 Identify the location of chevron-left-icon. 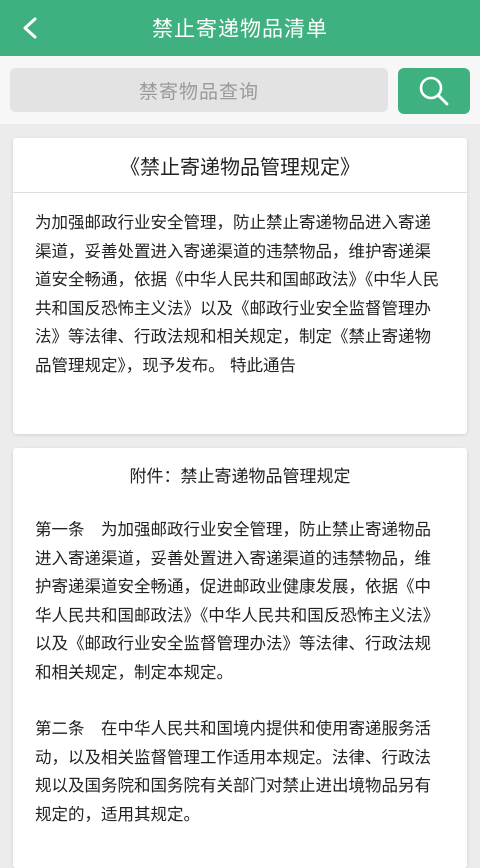
(30, 28).